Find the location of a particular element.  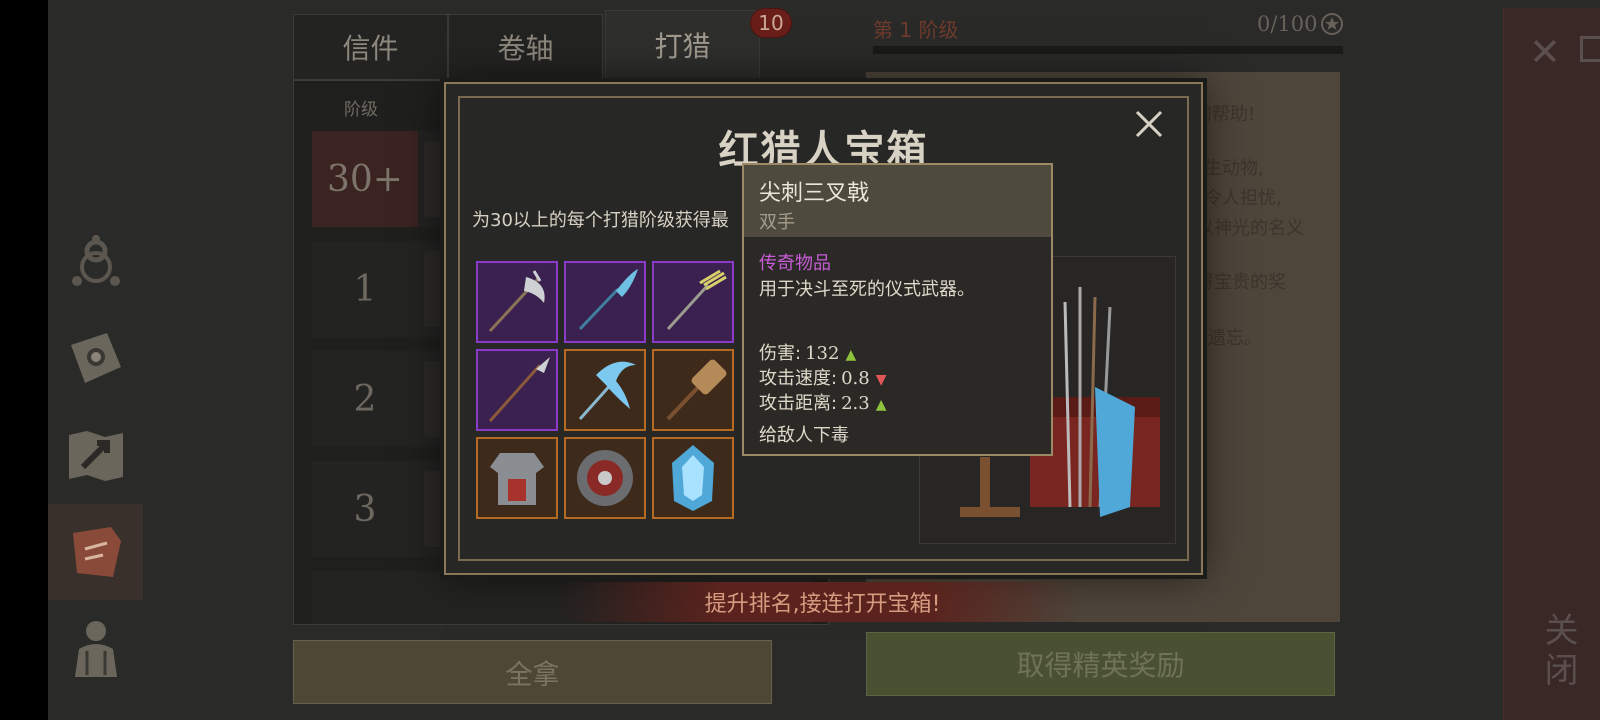

modal-description: 为30以上的每个打猎阶级获得最 is located at coordinates (600, 220).